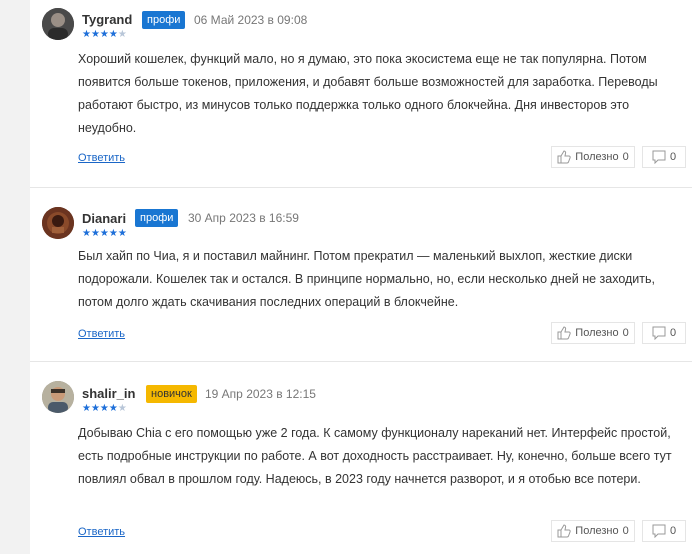 The height and width of the screenshot is (554, 692). I want to click on author-name: Tygrand, so click(107, 19).